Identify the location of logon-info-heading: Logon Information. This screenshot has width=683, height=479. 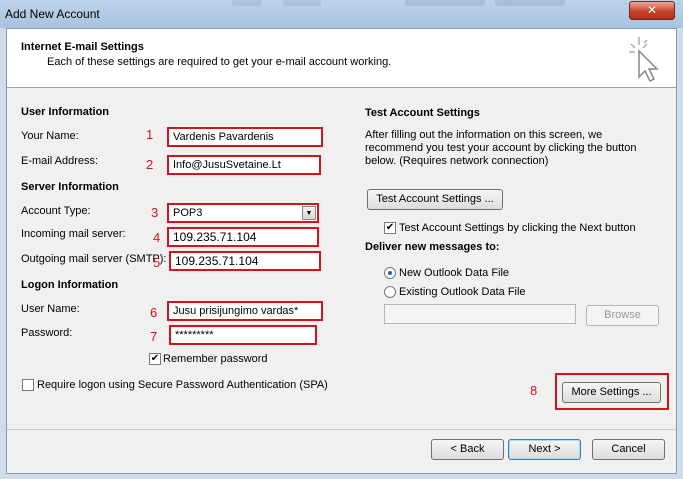
(70, 285).